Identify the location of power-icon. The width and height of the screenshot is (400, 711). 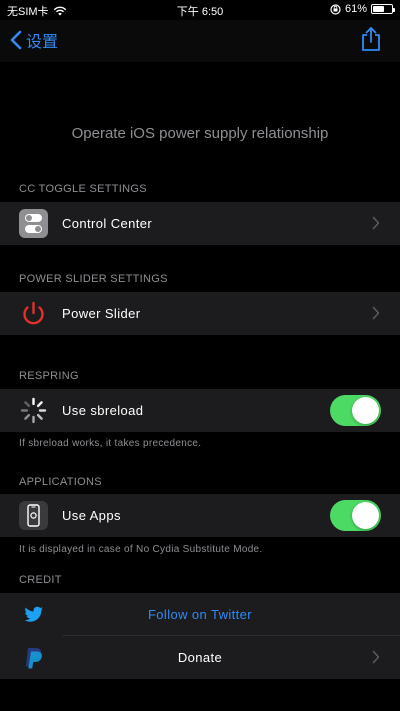
(33, 313).